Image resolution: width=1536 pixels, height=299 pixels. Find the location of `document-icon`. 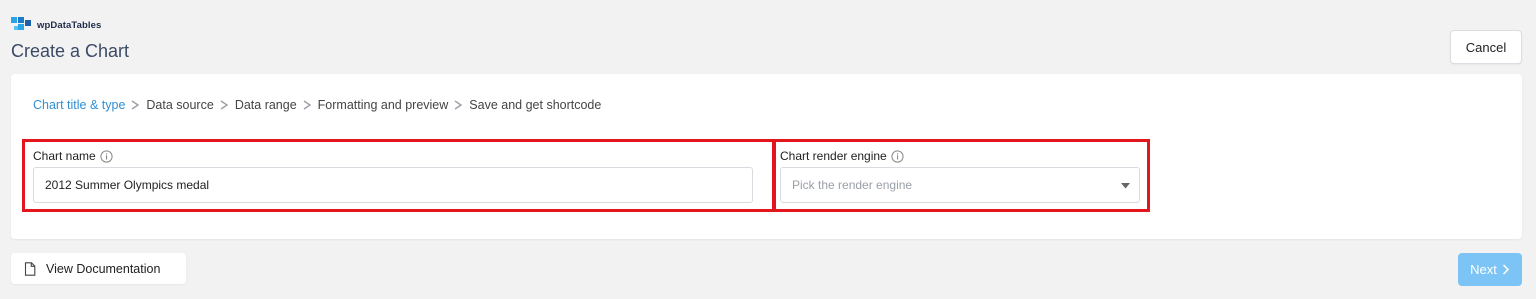

document-icon is located at coordinates (30, 268).